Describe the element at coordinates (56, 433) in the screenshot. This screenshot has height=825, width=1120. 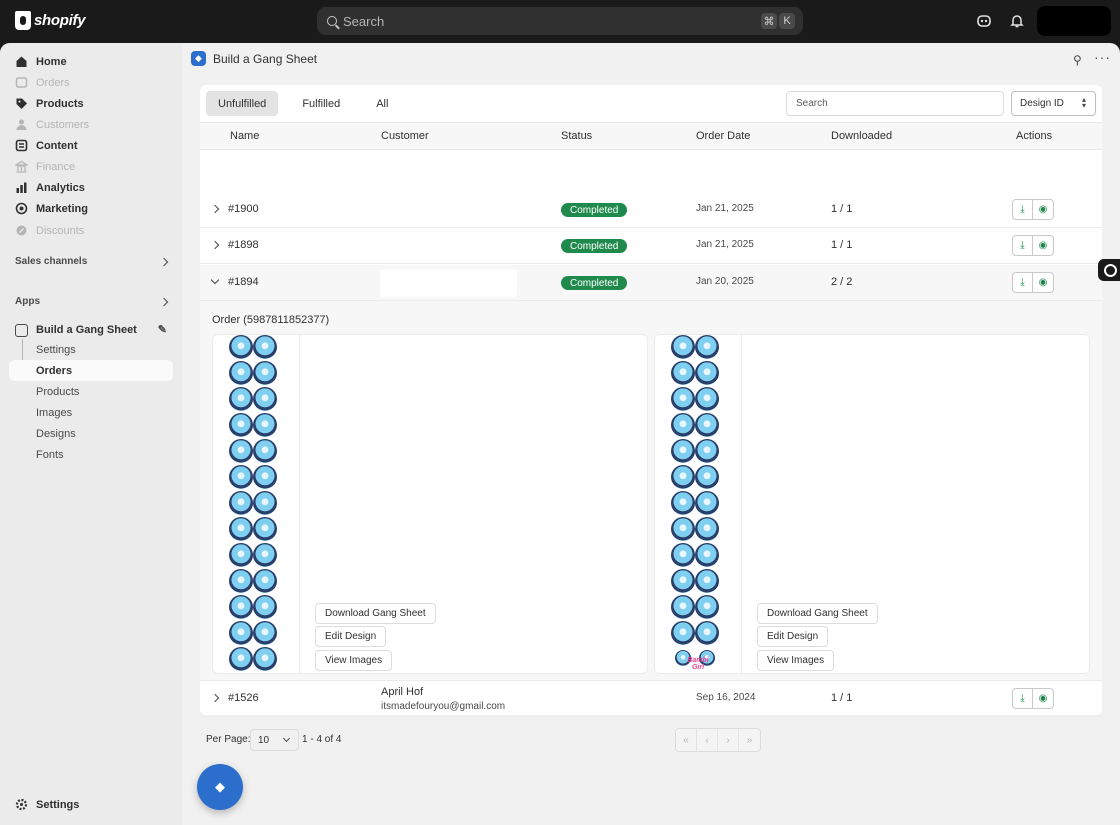
I see `sidebar-subitem-designs: Designs` at that location.